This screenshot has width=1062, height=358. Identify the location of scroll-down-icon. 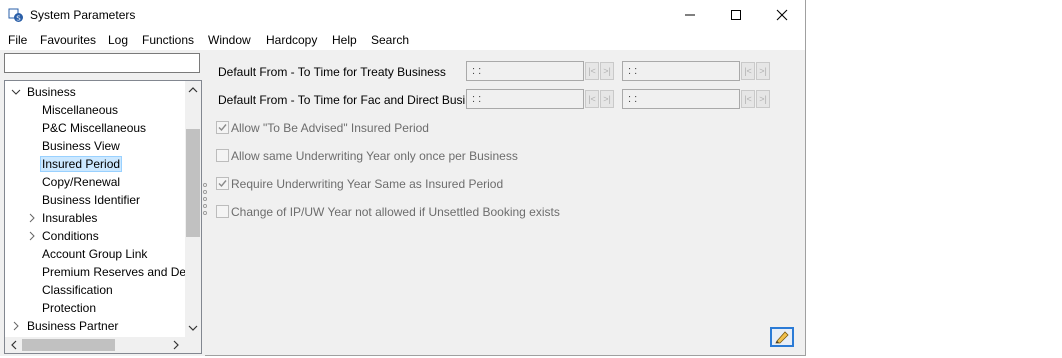
(193, 328).